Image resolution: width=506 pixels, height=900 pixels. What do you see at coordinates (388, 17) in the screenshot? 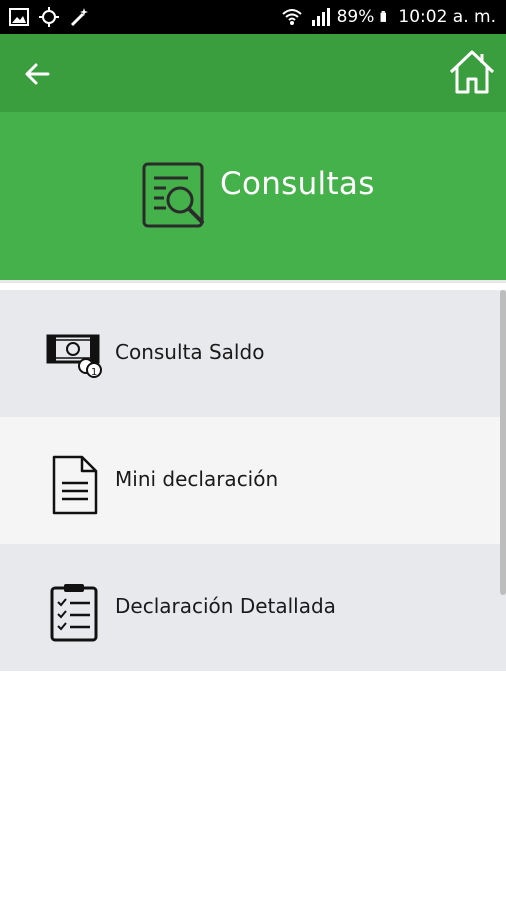
I see `status-bar-right: 89% 10:02 a. m.` at bounding box center [388, 17].